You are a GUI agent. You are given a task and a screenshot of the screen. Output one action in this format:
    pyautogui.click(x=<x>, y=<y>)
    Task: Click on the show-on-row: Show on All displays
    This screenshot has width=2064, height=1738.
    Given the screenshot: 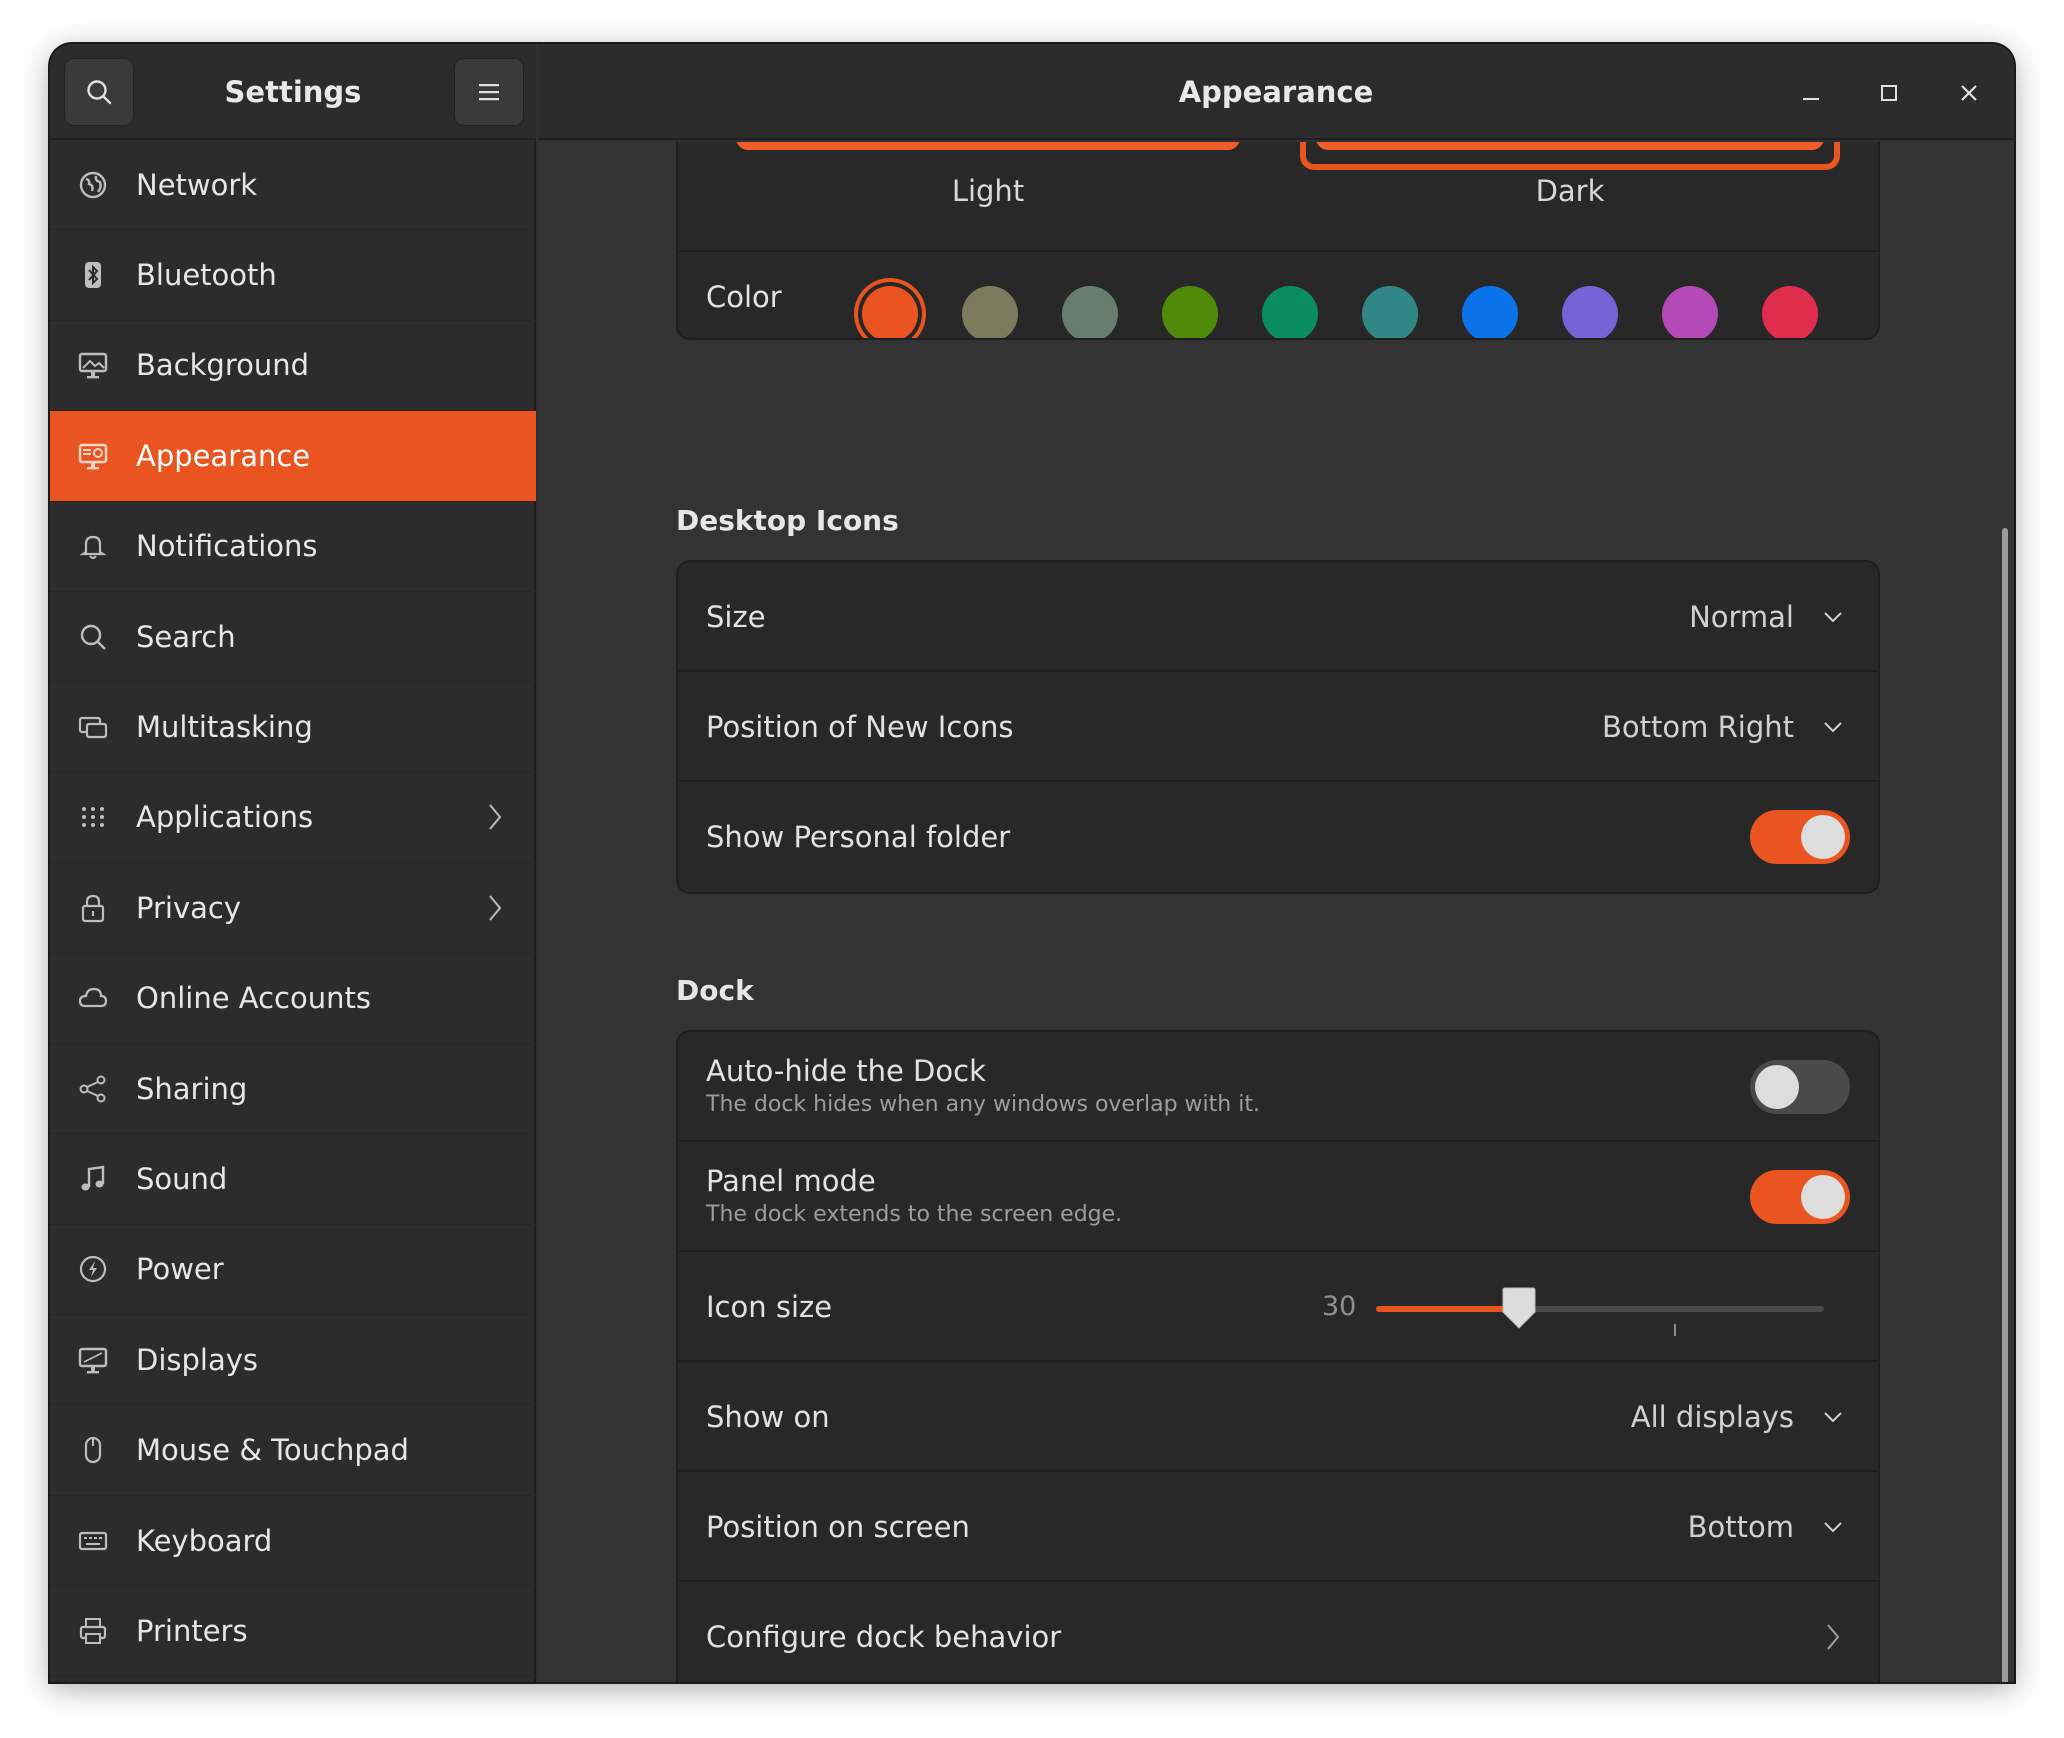 What is the action you would take?
    pyautogui.click(x=1278, y=1417)
    